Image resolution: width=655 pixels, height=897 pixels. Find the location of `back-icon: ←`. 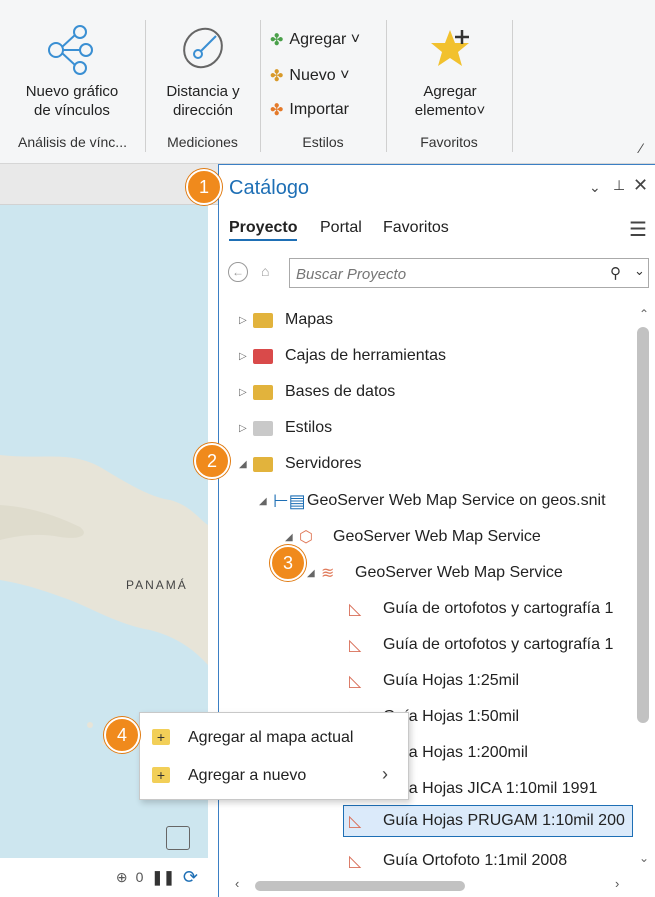

back-icon: ← is located at coordinates (238, 272).